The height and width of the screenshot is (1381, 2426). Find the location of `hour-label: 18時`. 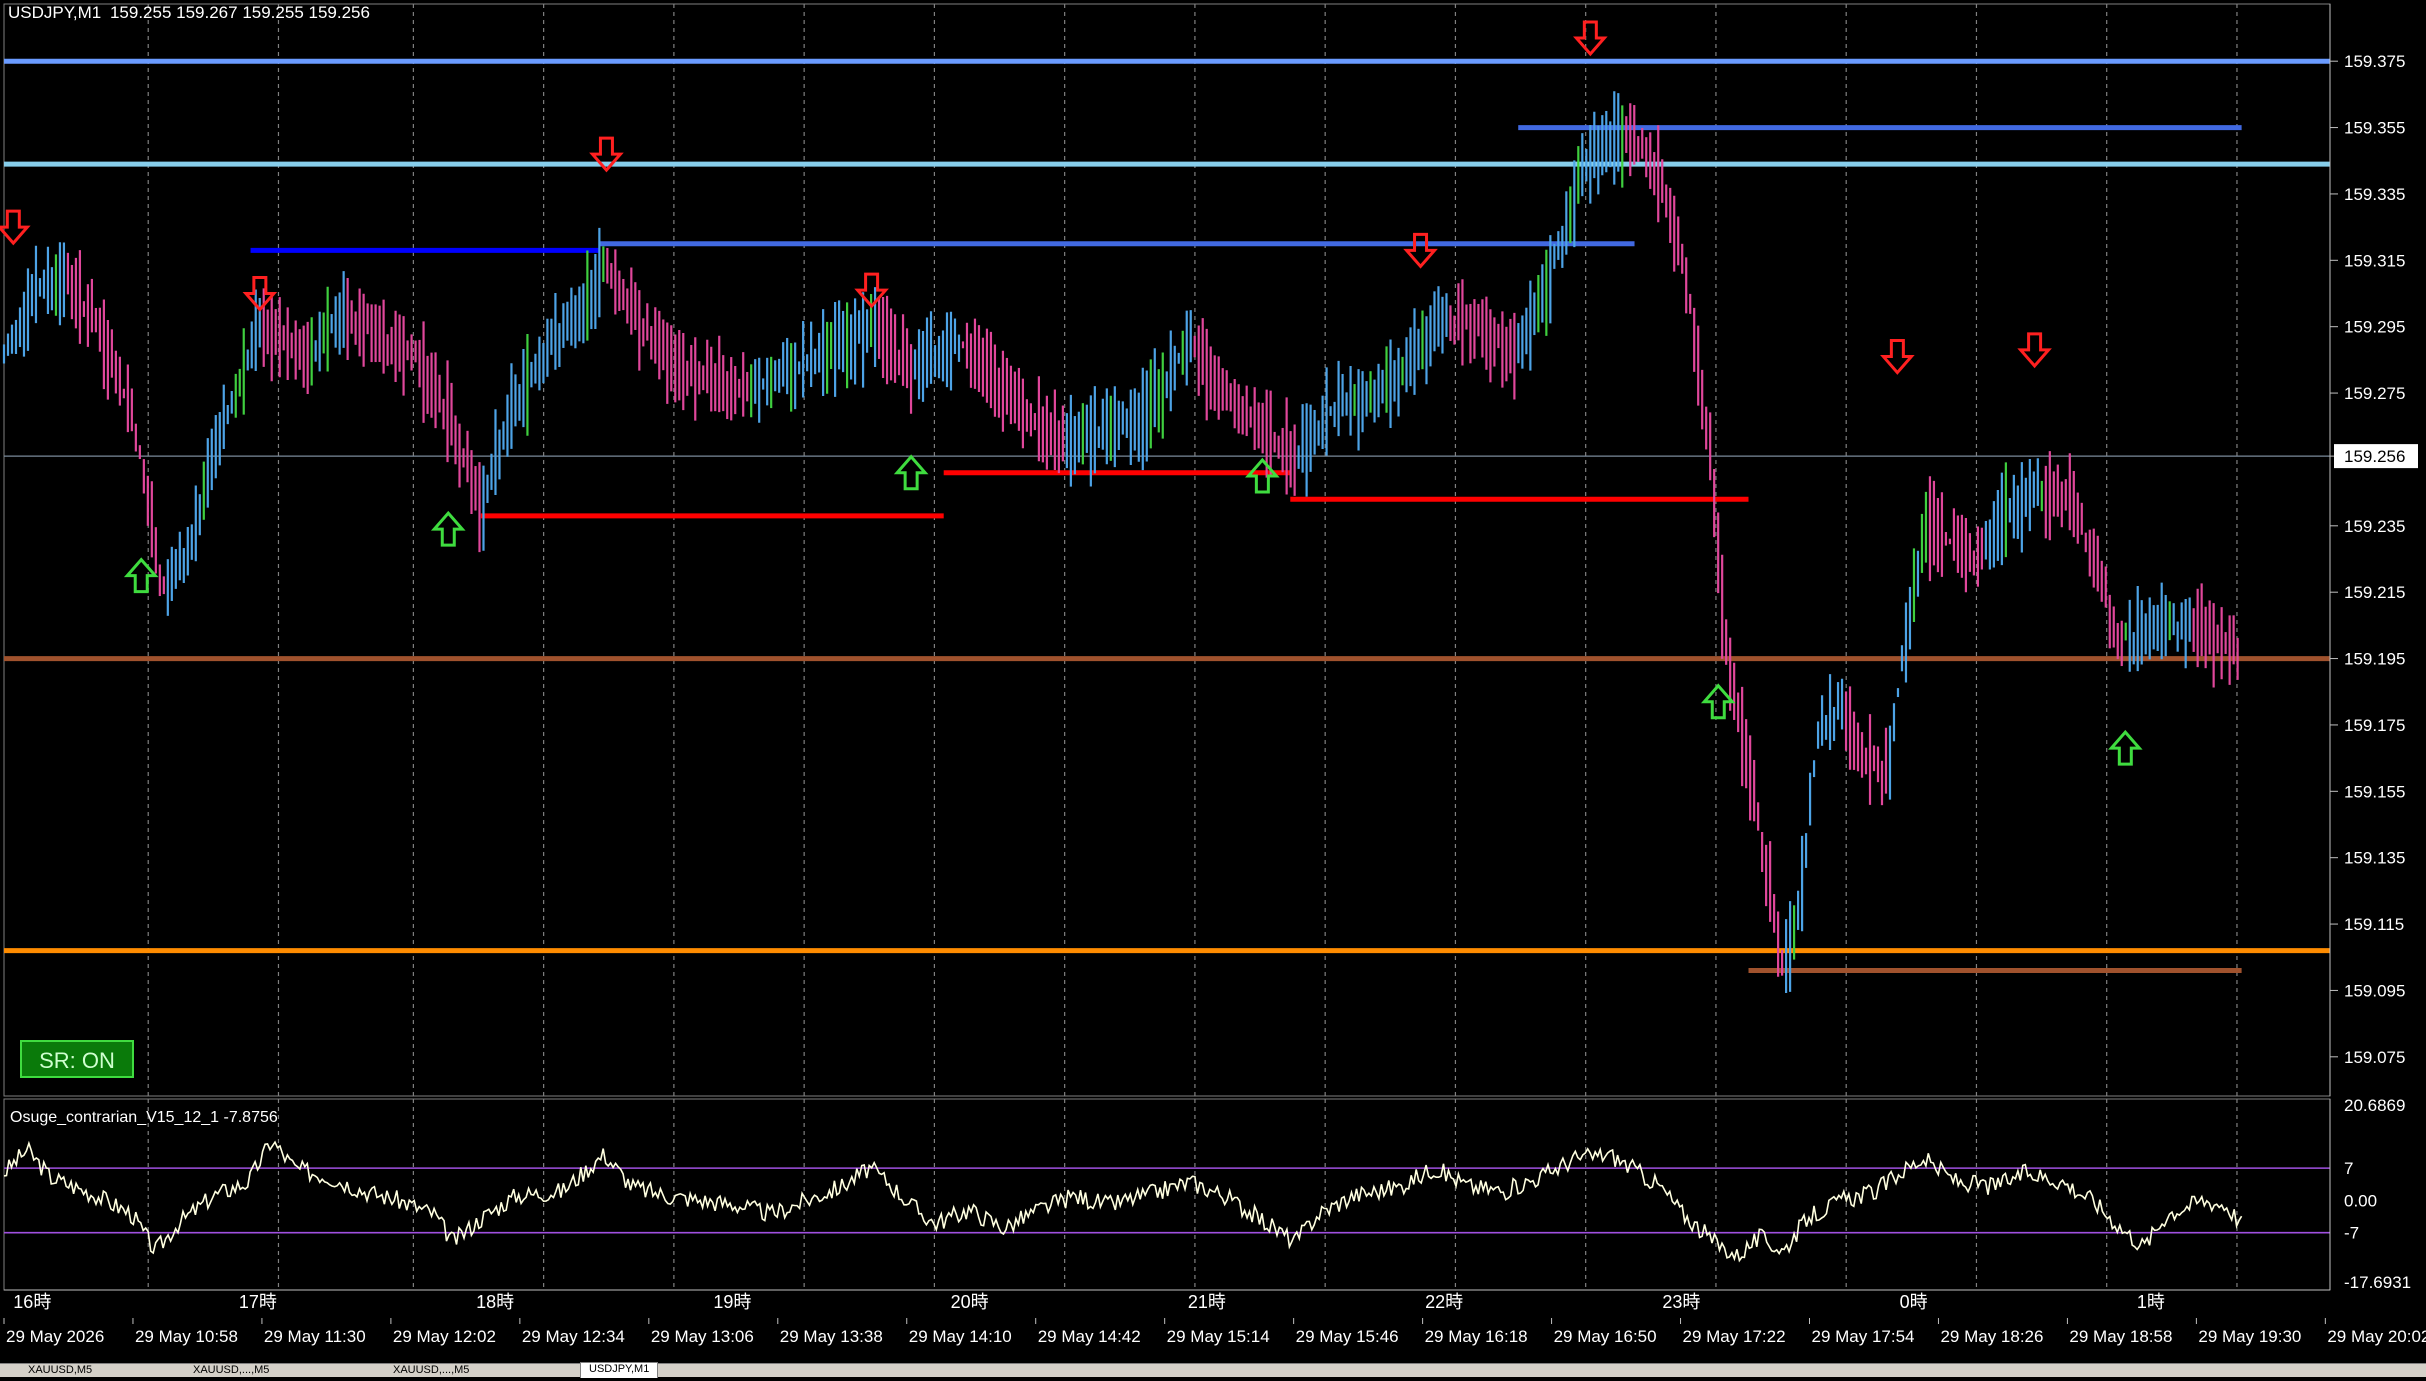

hour-label: 18時 is located at coordinates (495, 1302).